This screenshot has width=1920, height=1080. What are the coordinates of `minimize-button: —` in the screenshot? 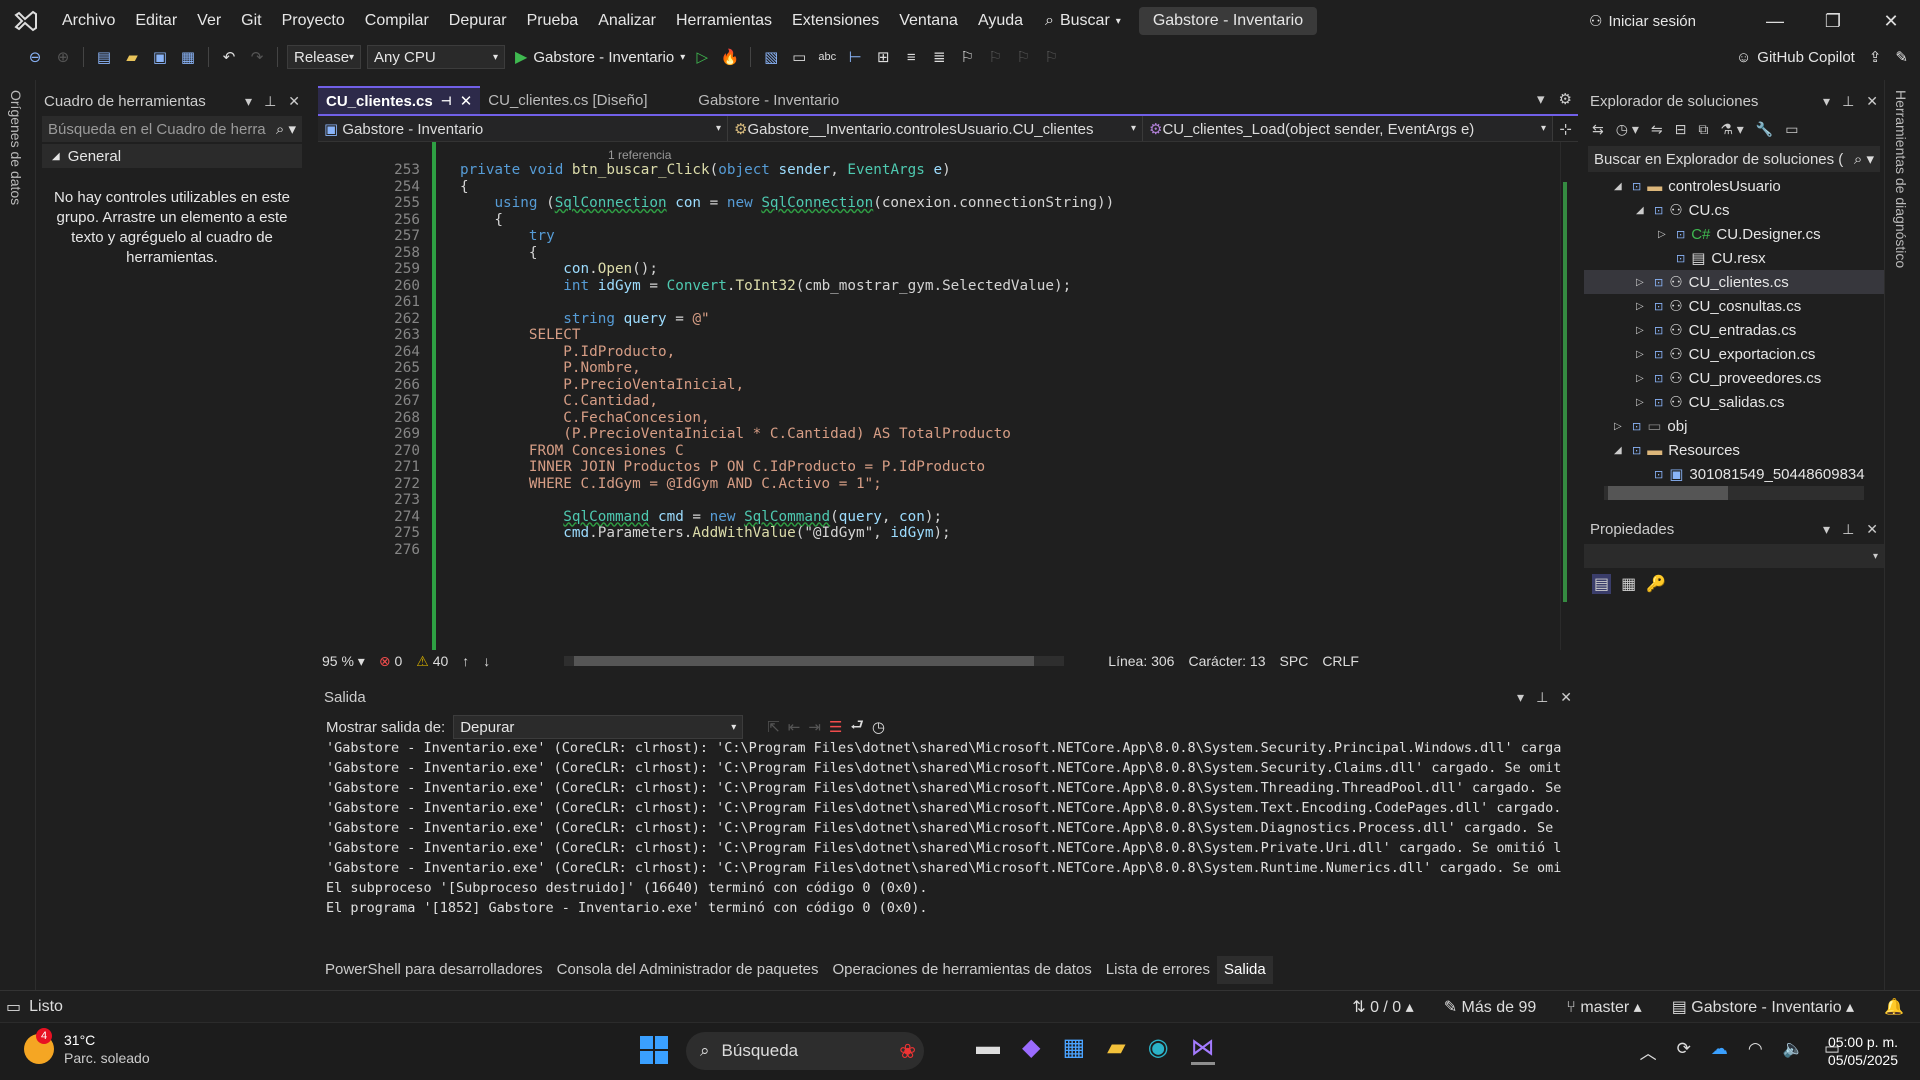 It's located at (1775, 21).